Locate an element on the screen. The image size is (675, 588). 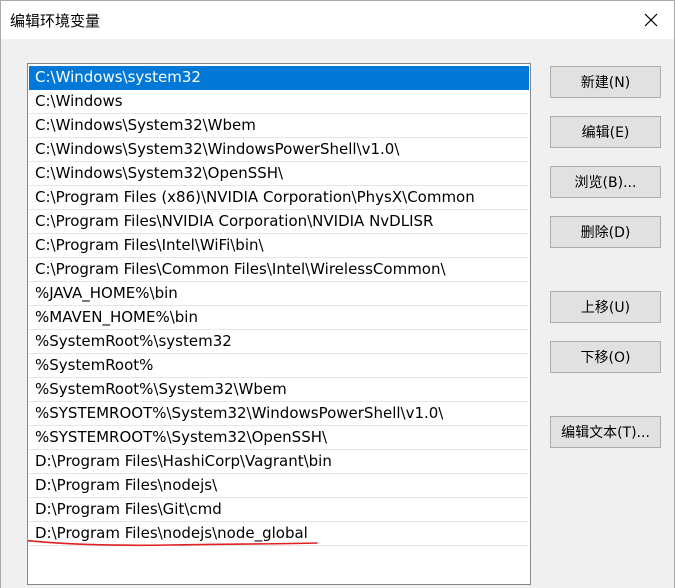
path-list-item: C:\Windows is located at coordinates (279, 102).